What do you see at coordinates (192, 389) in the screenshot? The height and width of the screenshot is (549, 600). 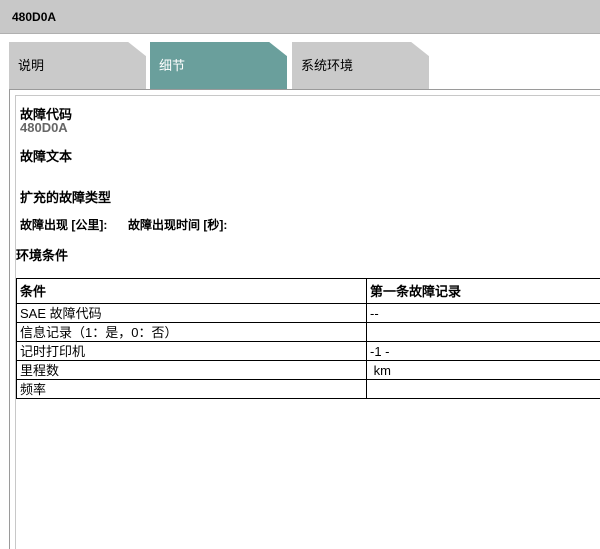 I see `condition-cell: 频率` at bounding box center [192, 389].